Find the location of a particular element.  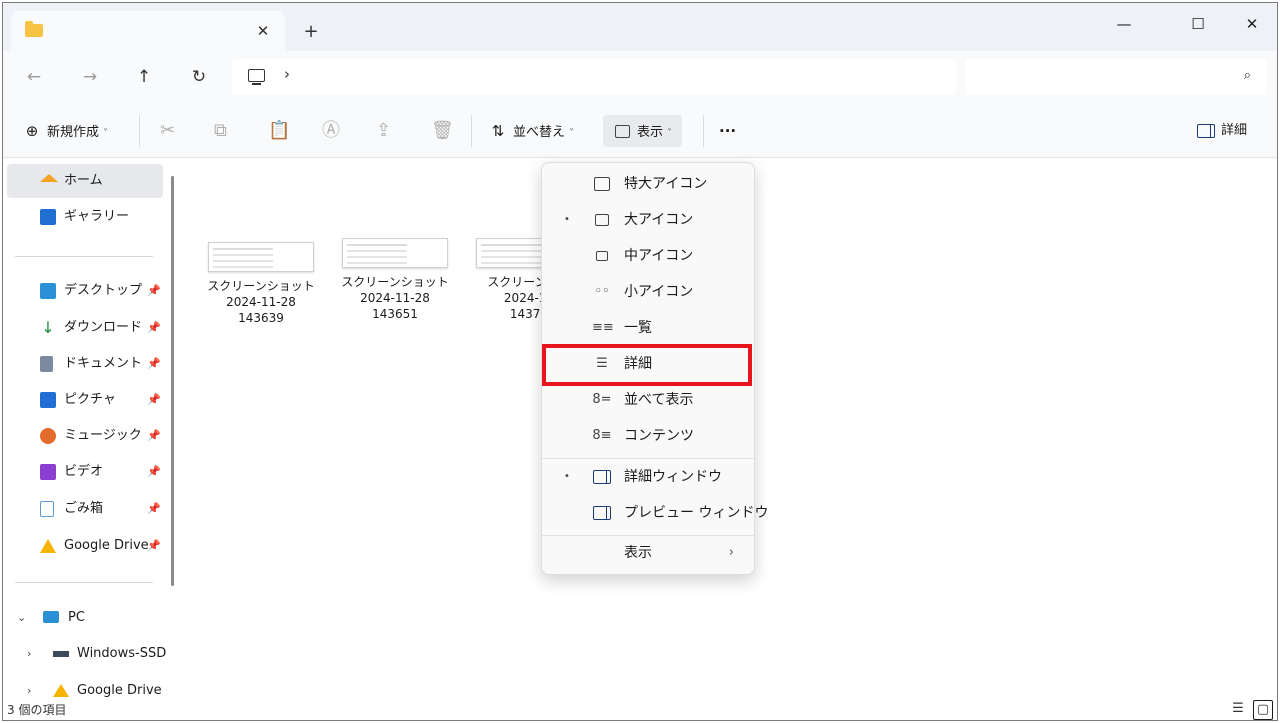

menu-item-details-pane: • 詳細ウィンドウ is located at coordinates (648, 477).